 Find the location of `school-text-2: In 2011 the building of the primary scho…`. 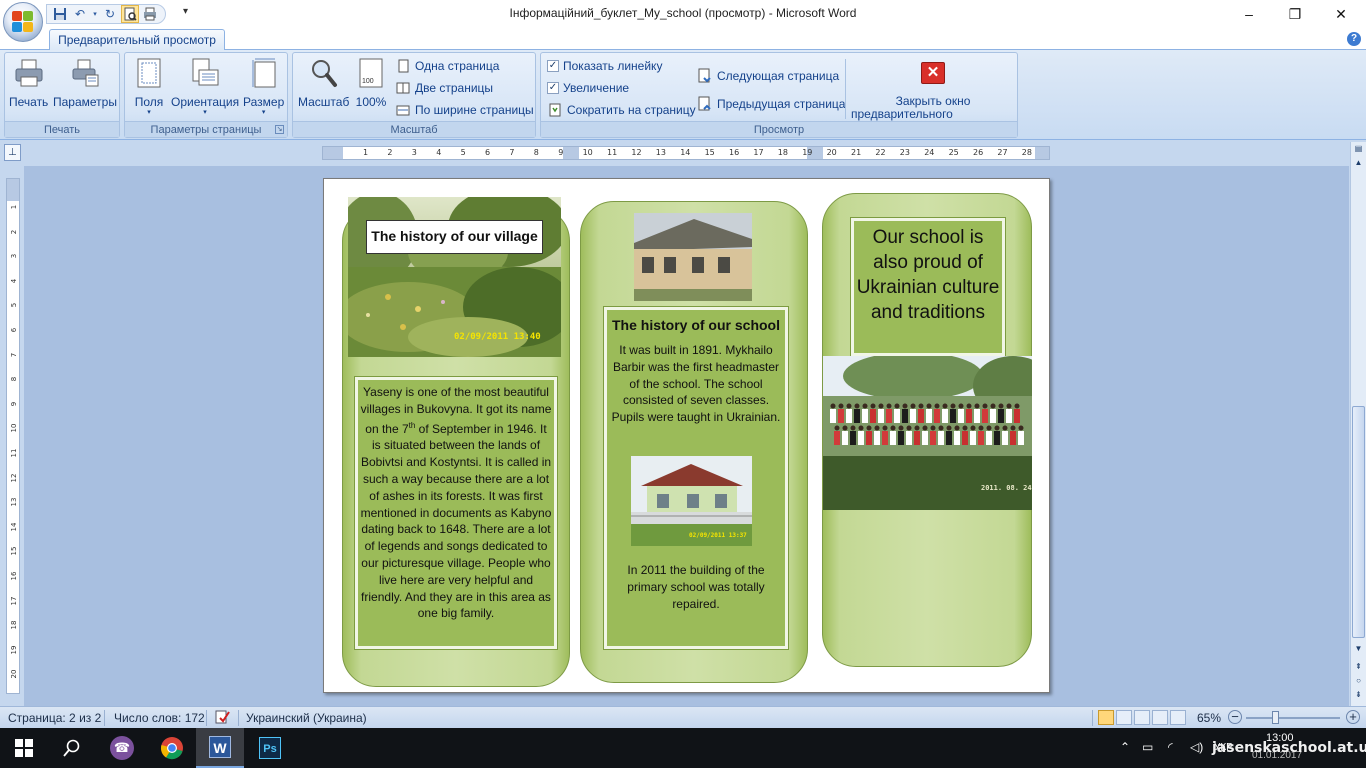

school-text-2: In 2011 the building of the primary scho… is located at coordinates (696, 586).